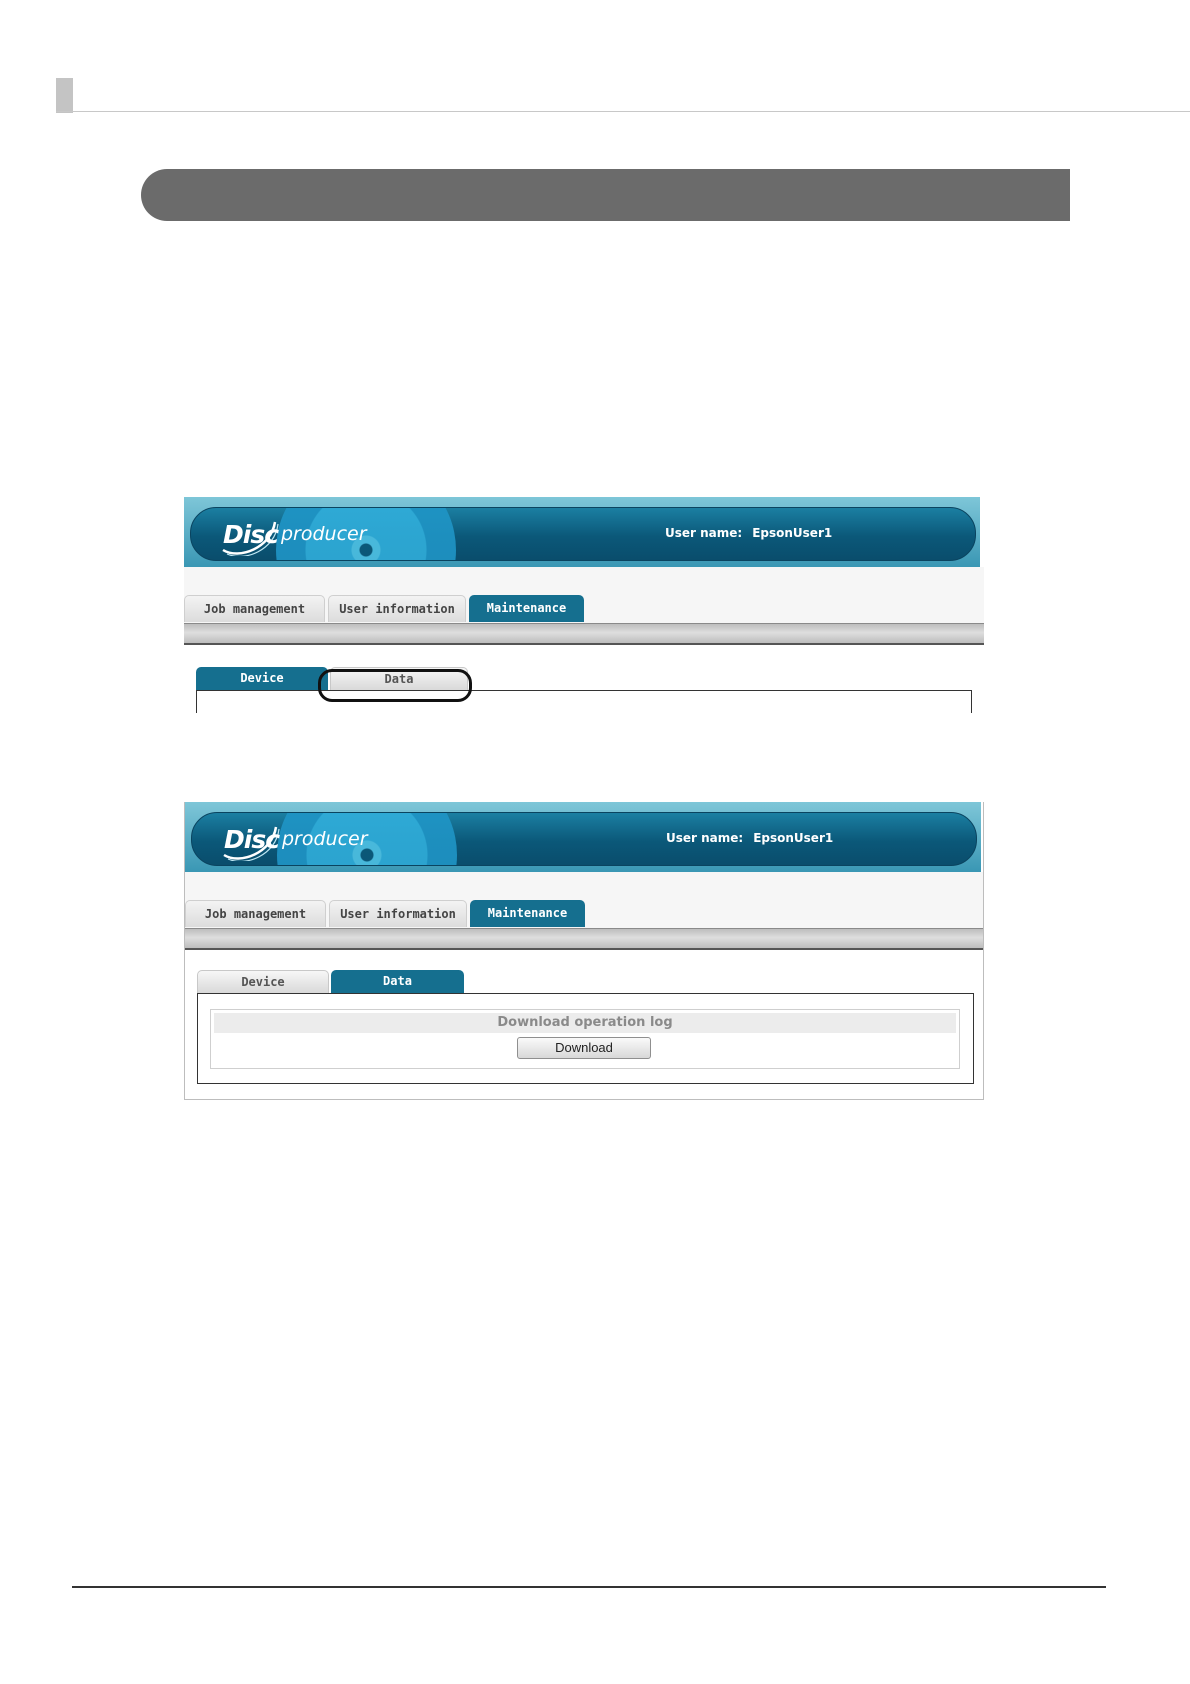  Describe the element at coordinates (584, 1048) in the screenshot. I see `download-button: Download` at that location.